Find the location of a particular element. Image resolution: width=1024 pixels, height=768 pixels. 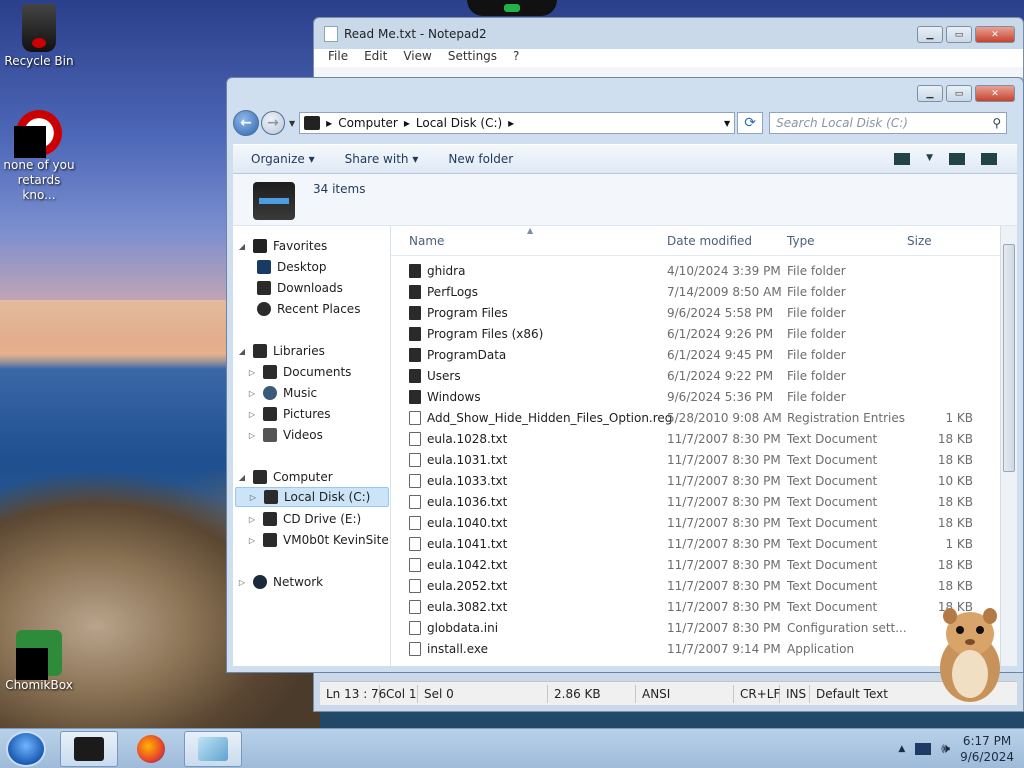

refresh-button: ⟳ is located at coordinates (750, 123).